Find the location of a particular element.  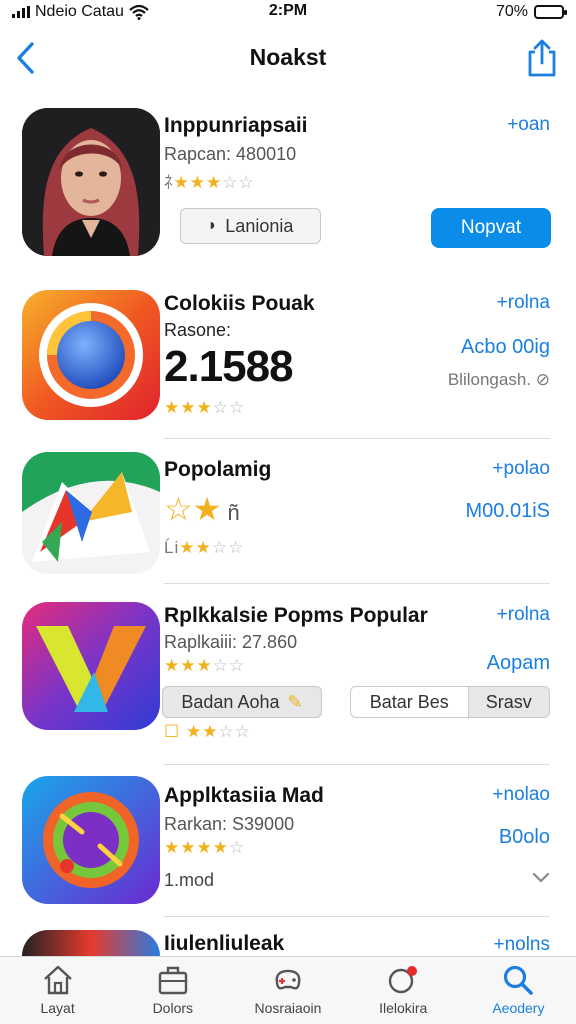

rating-stars-secondary: ☐ ★★☆☆ is located at coordinates (207, 731).